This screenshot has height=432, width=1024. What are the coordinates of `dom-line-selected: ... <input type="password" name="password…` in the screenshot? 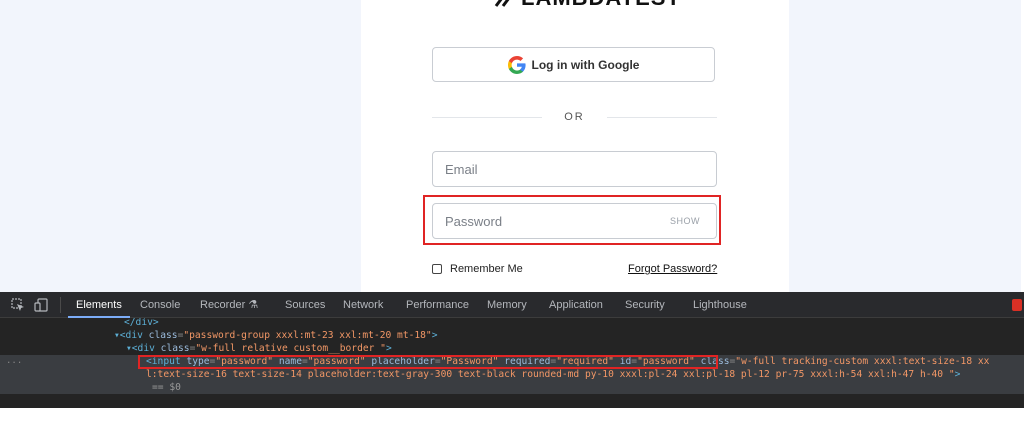 It's located at (512, 361).